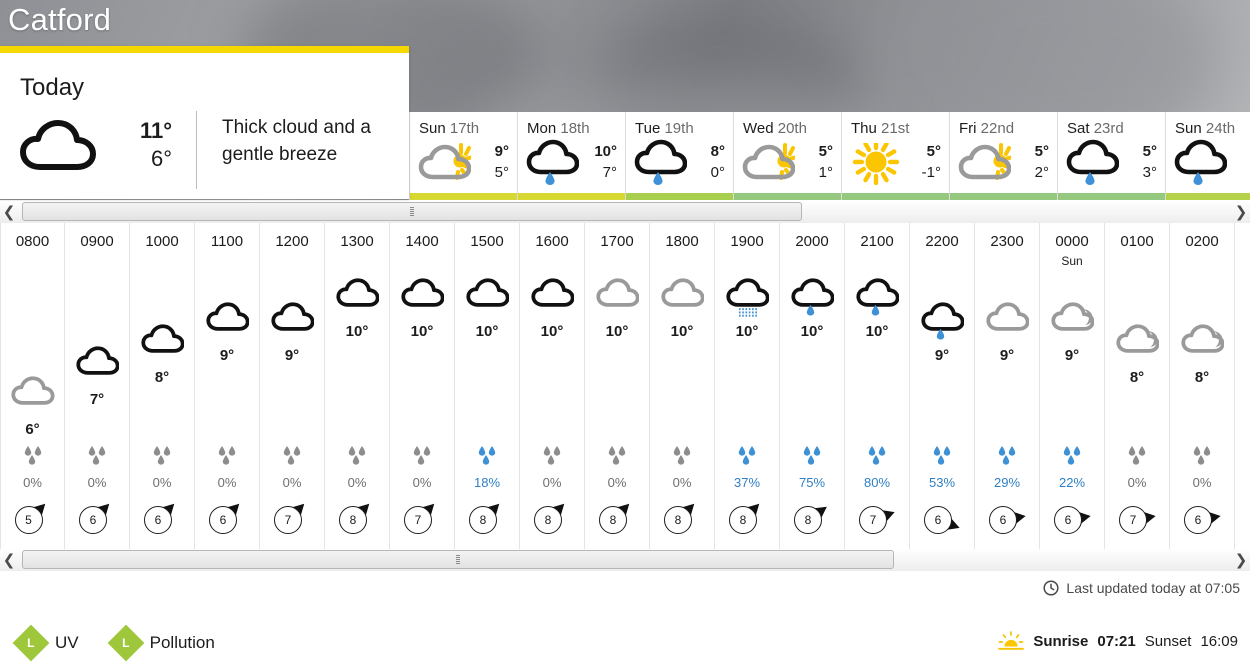 The height and width of the screenshot is (667, 1250). What do you see at coordinates (896, 156) in the screenshot?
I see `day-tab-thu-21st: Thu 21st 5° -1°` at bounding box center [896, 156].